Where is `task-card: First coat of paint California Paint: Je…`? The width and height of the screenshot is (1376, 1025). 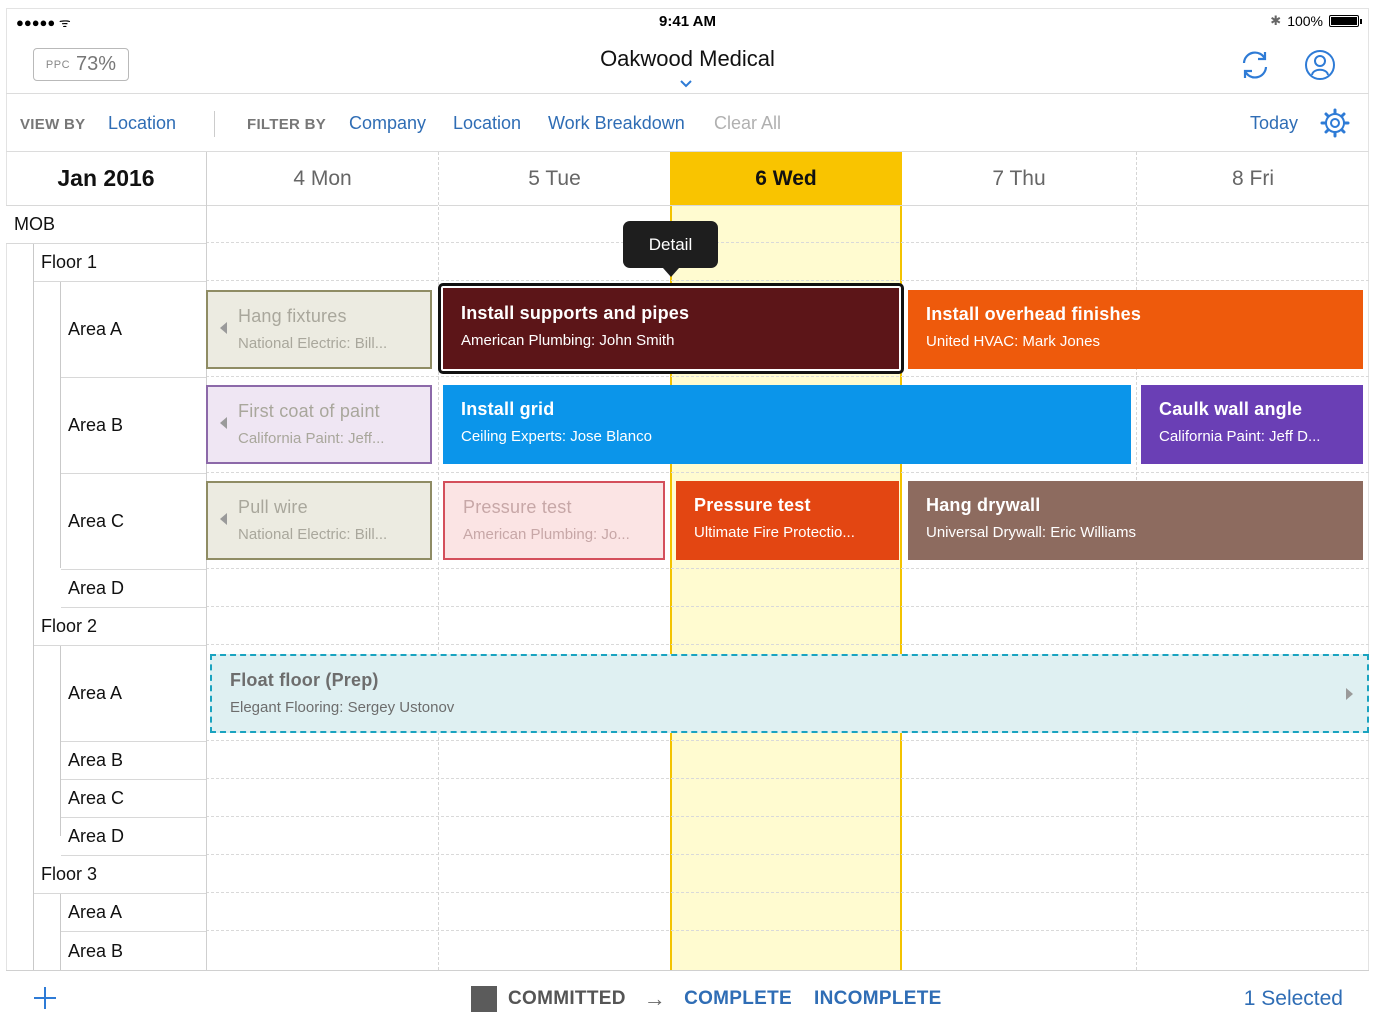
task-card: First coat of paint California Paint: Je… is located at coordinates (319, 424).